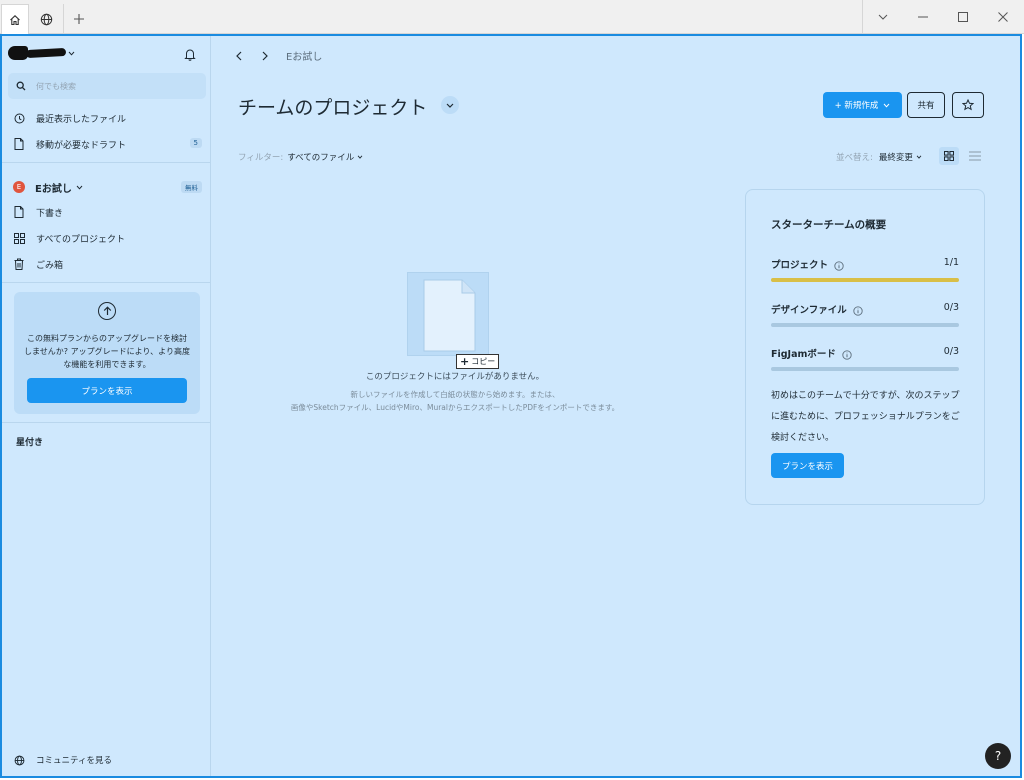 The image size is (1024, 780). Describe the element at coordinates (53, 189) in the screenshot. I see `team-name: Eお試し` at that location.